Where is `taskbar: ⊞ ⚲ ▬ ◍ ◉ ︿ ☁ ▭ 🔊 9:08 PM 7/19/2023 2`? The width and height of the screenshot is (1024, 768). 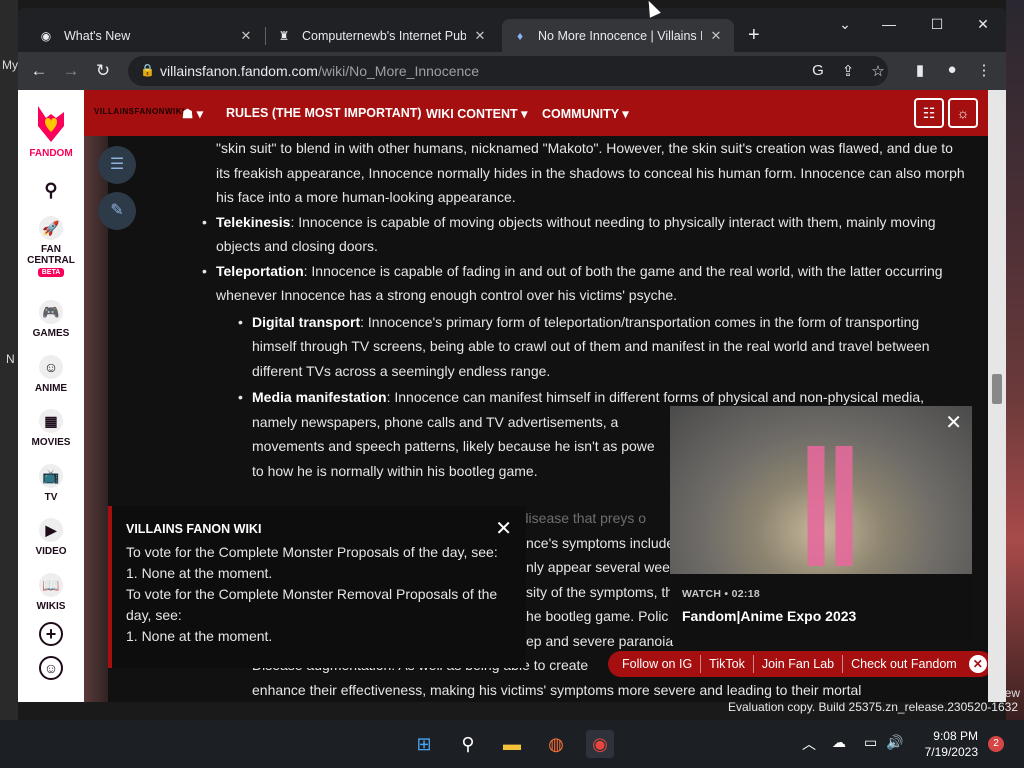
taskbar: ⊞ ⚲ ▬ ◍ ◉ ︿ ☁ ▭ 🔊 9:08 PM 7/19/2023 2 is located at coordinates (512, 744).